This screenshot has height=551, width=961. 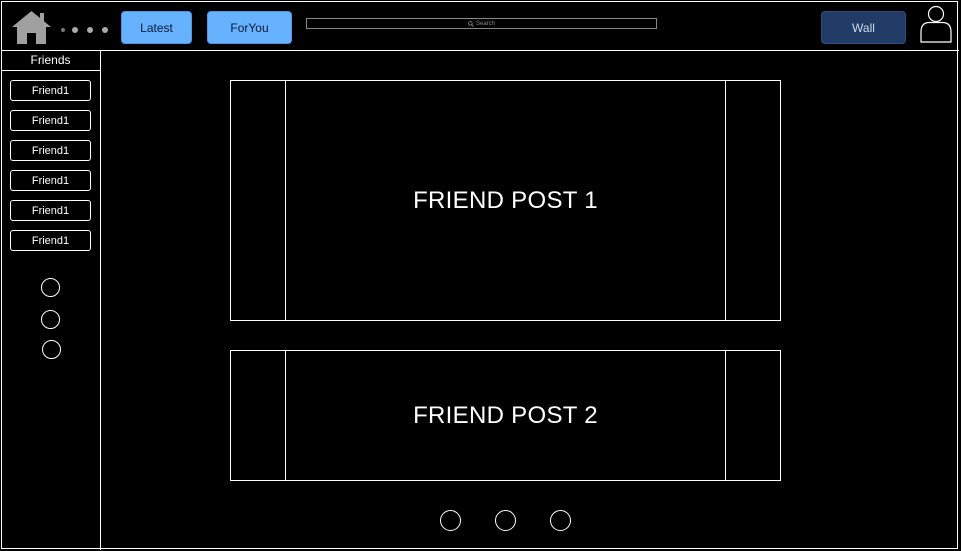 What do you see at coordinates (84, 30) in the screenshot?
I see `page-dots` at bounding box center [84, 30].